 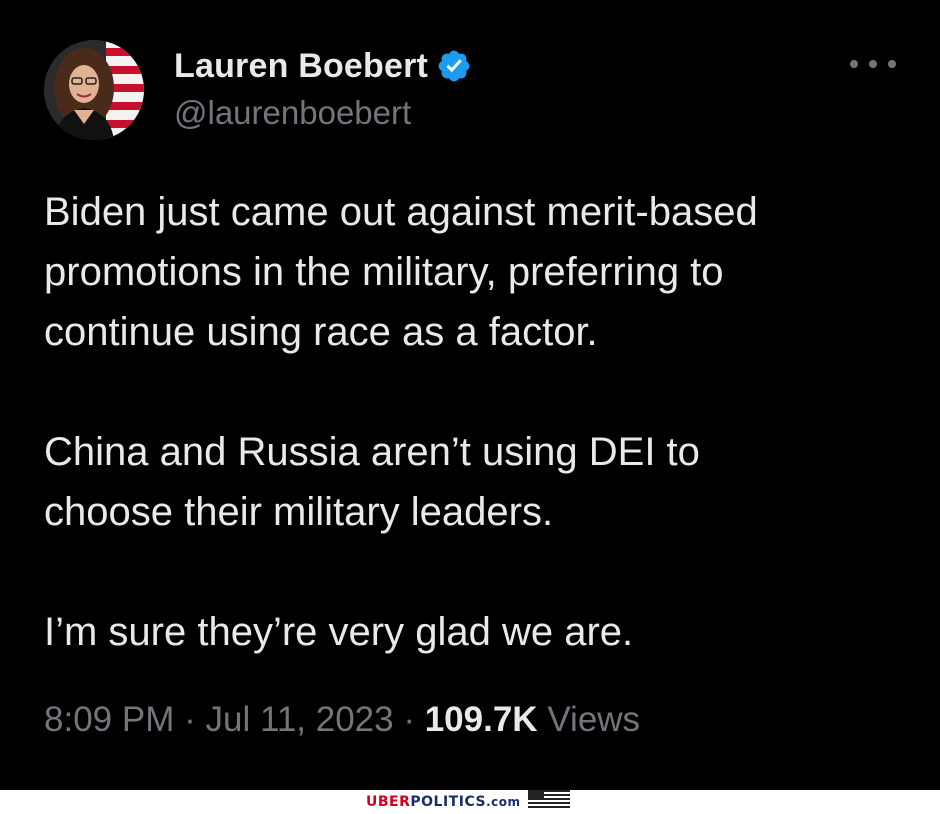 What do you see at coordinates (301, 66) in the screenshot?
I see `display-name: Lauren Boebert` at bounding box center [301, 66].